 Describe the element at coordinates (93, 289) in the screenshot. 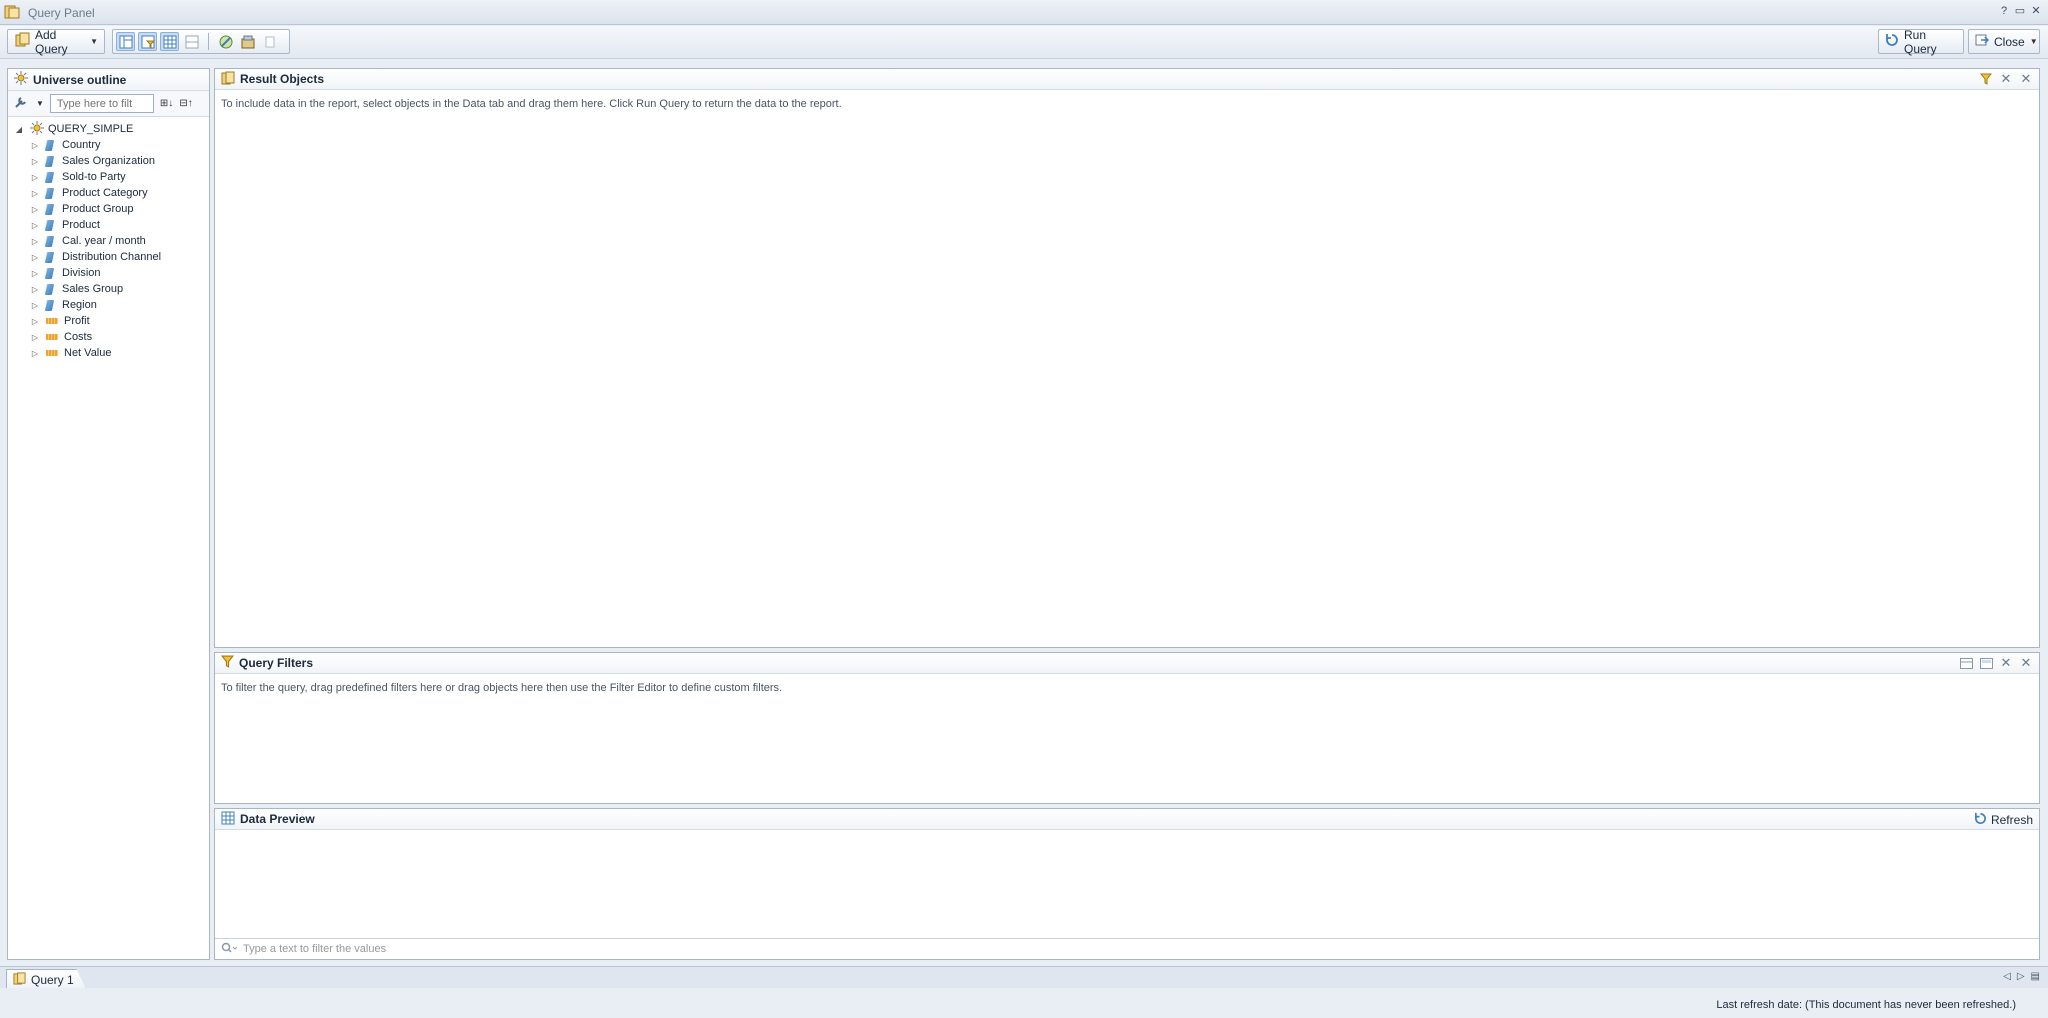

I see `tree-item-label: Sales Group` at that location.